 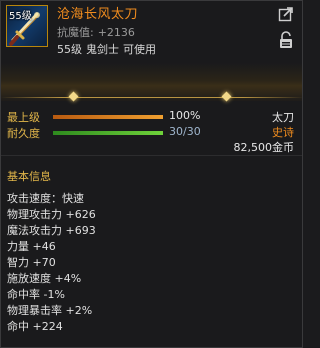 What do you see at coordinates (151, 155) in the screenshot?
I see `section-divider` at bounding box center [151, 155].